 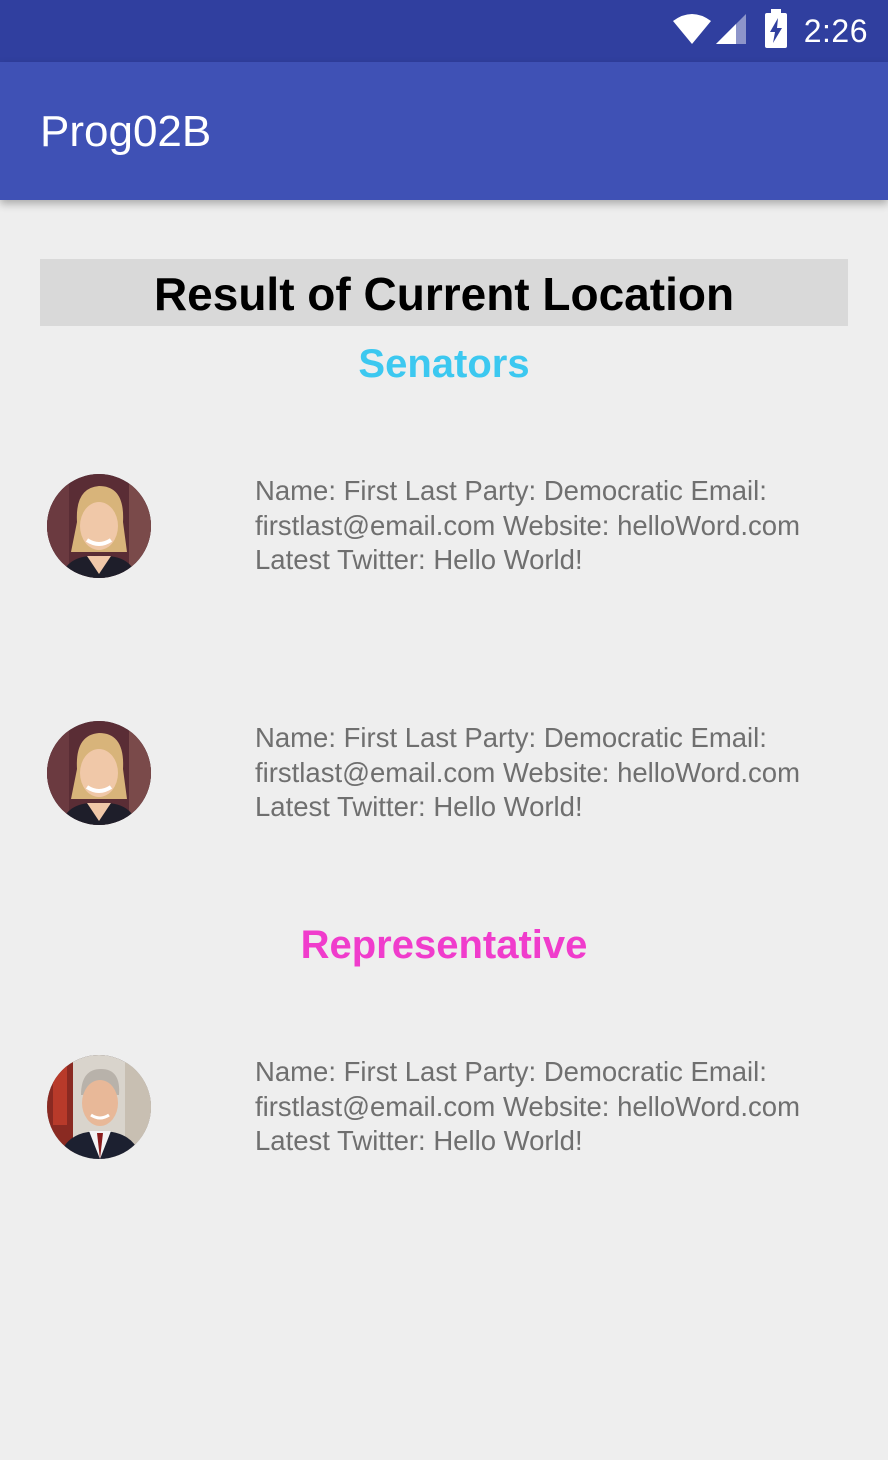 What do you see at coordinates (776, 31) in the screenshot?
I see `battery-charging-icon` at bounding box center [776, 31].